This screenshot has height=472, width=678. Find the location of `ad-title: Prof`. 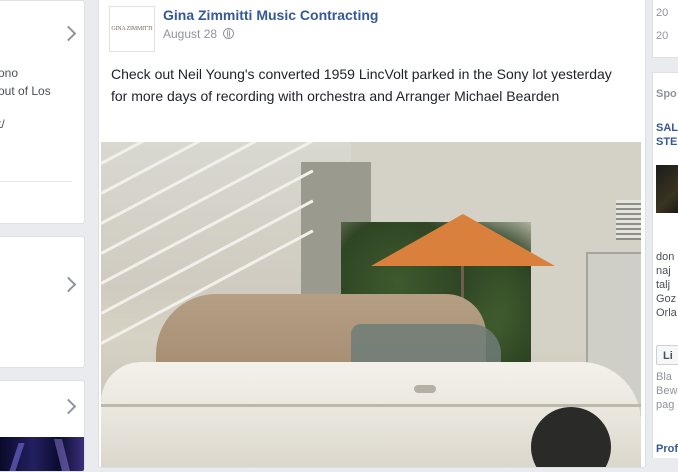

ad-title: Prof is located at coordinates (667, 449).